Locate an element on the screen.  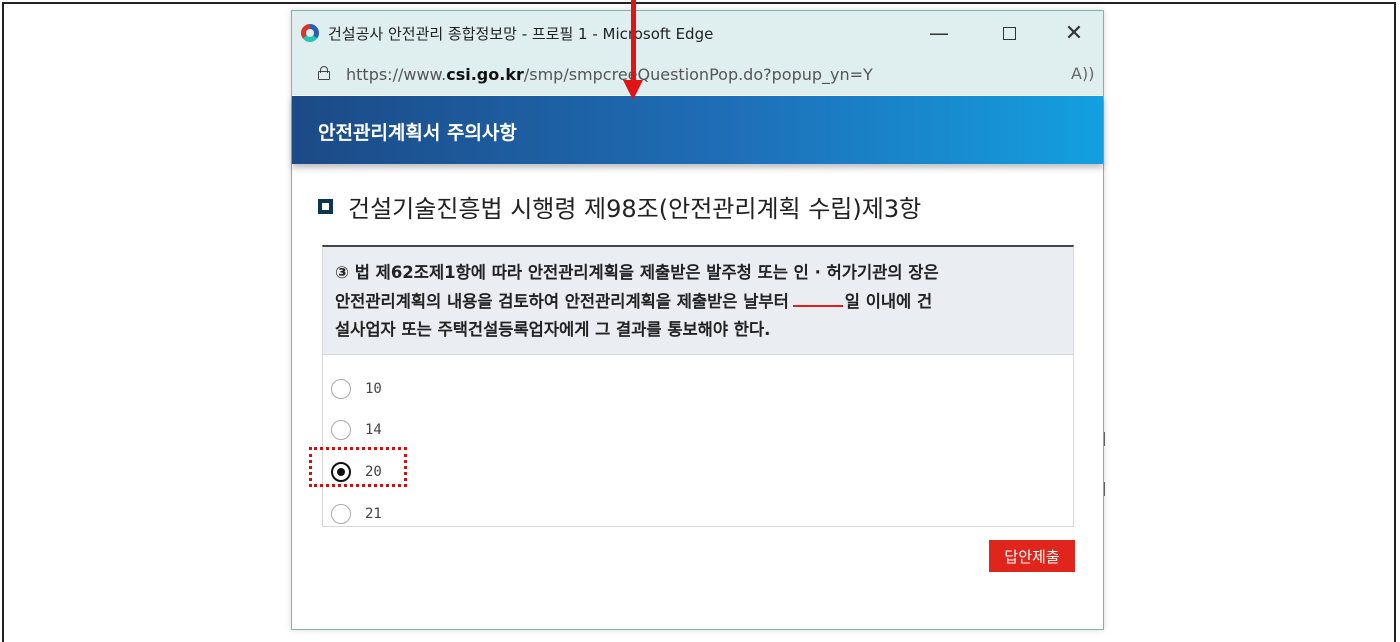
header-title: 안전관리계획서 주의사항 is located at coordinates (417, 133).